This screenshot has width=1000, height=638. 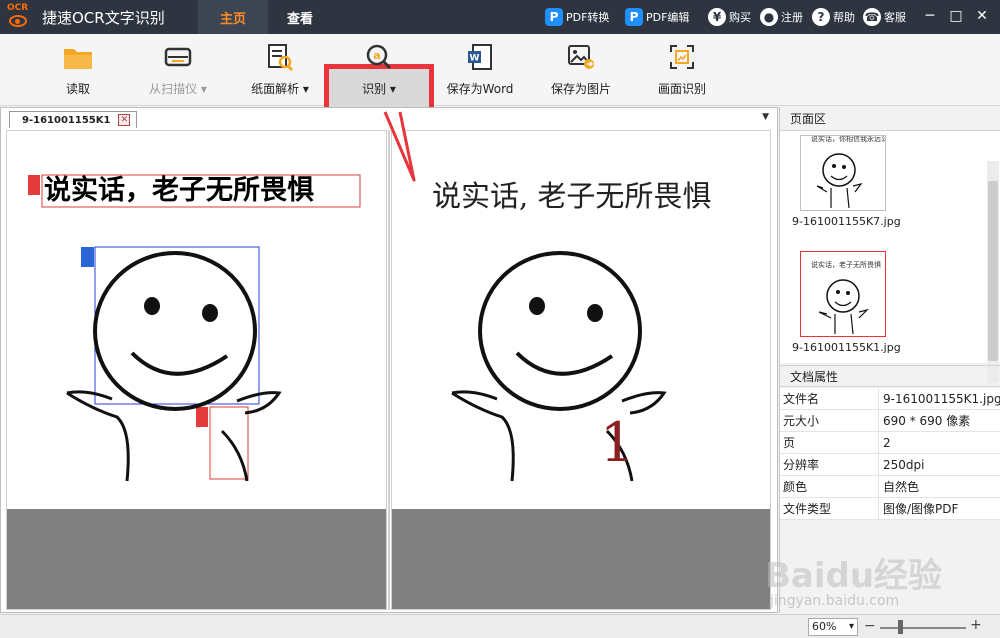 I want to click on property-row: 文件类型 图像/图像PDF, so click(x=890, y=509).